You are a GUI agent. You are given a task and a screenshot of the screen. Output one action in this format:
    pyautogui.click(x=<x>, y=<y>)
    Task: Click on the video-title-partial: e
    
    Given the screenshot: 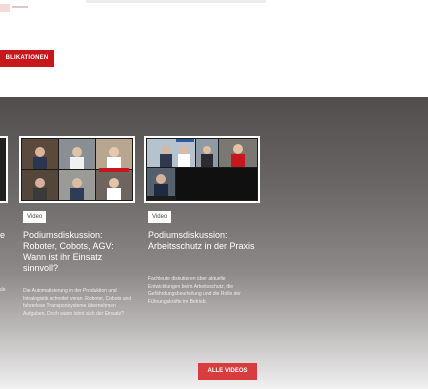 What is the action you would take?
    pyautogui.click(x=4, y=235)
    